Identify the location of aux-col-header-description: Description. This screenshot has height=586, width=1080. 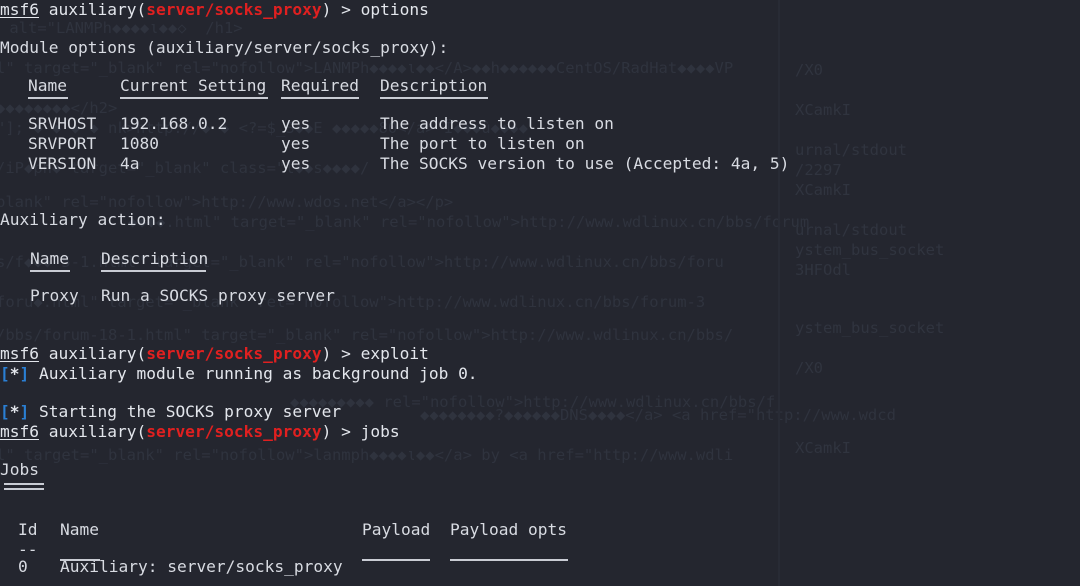
(155, 258).